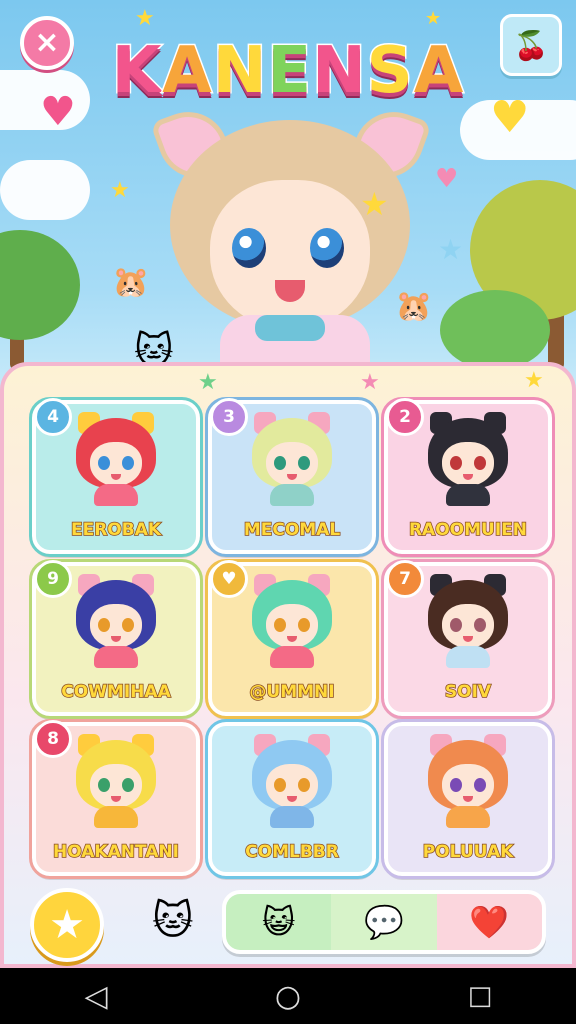 Image resolution: width=576 pixels, height=1024 pixels. I want to click on character-name: EEROBAK, so click(116, 530).